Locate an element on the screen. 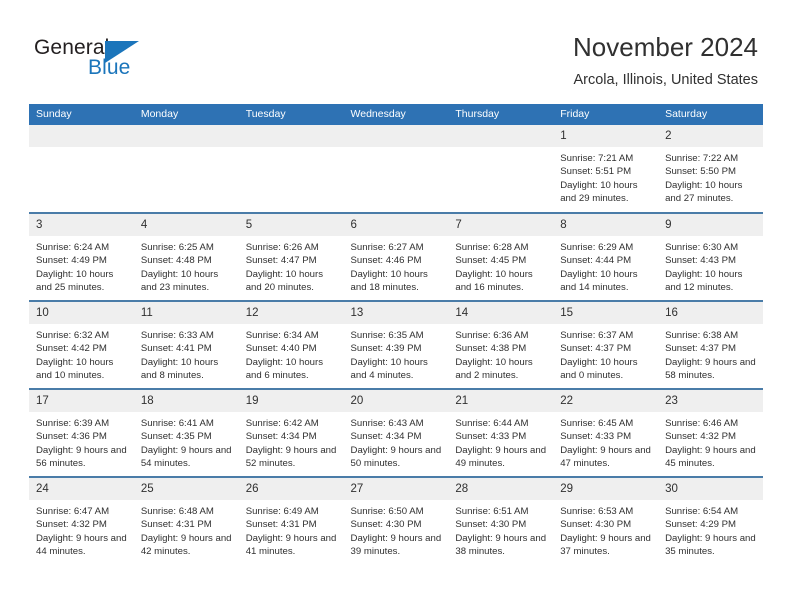  day-number: 18 is located at coordinates (186, 401).